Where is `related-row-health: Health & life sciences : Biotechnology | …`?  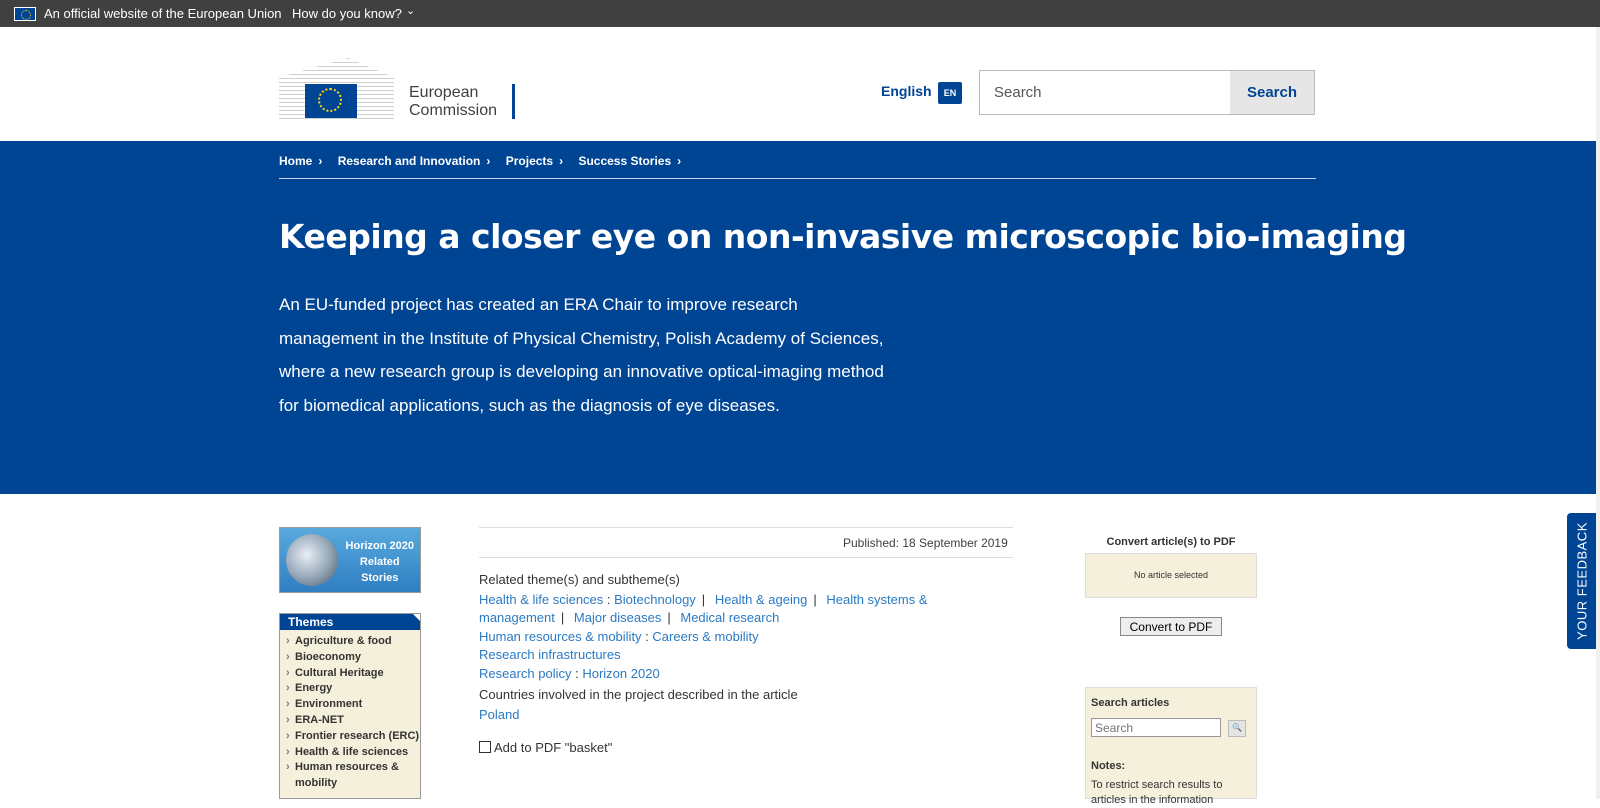 related-row-health: Health & life sciences : Biotechnology | … is located at coordinates (703, 609).